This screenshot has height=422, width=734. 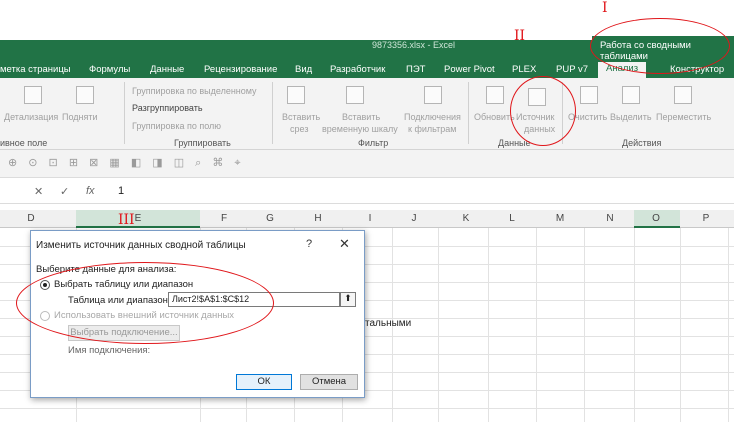 I want to click on tab-view: Вид, so click(x=303, y=69).